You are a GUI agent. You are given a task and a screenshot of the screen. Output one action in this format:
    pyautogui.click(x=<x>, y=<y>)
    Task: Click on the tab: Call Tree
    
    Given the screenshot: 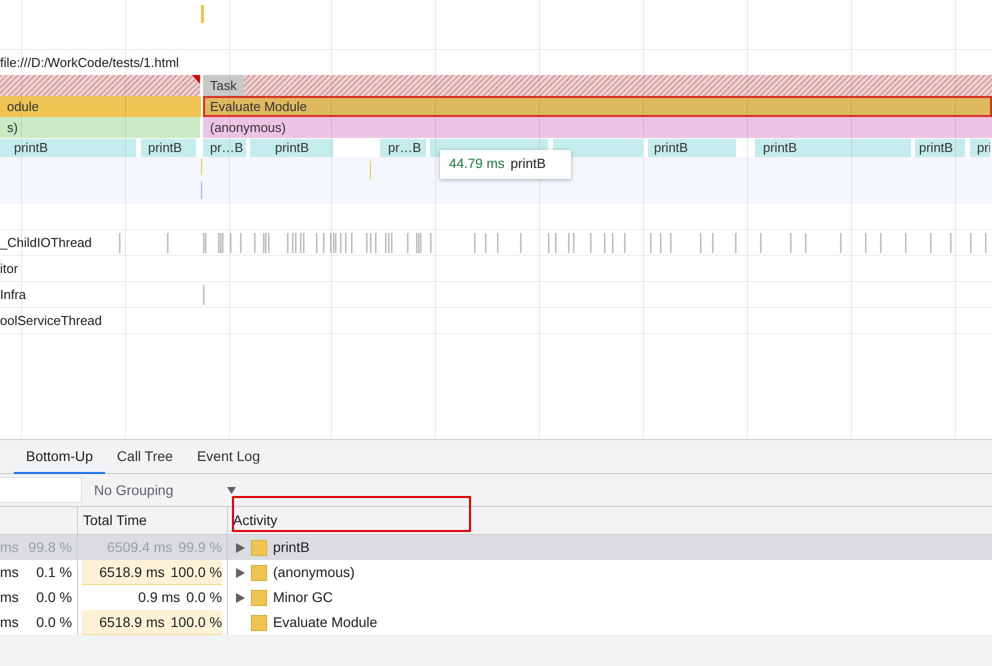 What is the action you would take?
    pyautogui.click(x=144, y=457)
    